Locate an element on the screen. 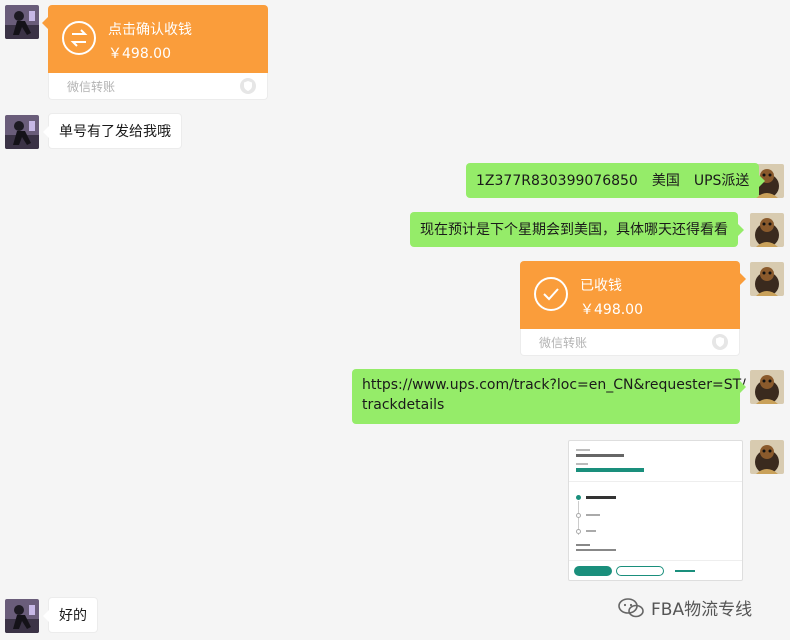 The height and width of the screenshot is (640, 790). transfer-card-accepted: 已收钱 ￥498.00 微信转账 is located at coordinates (633, 308).